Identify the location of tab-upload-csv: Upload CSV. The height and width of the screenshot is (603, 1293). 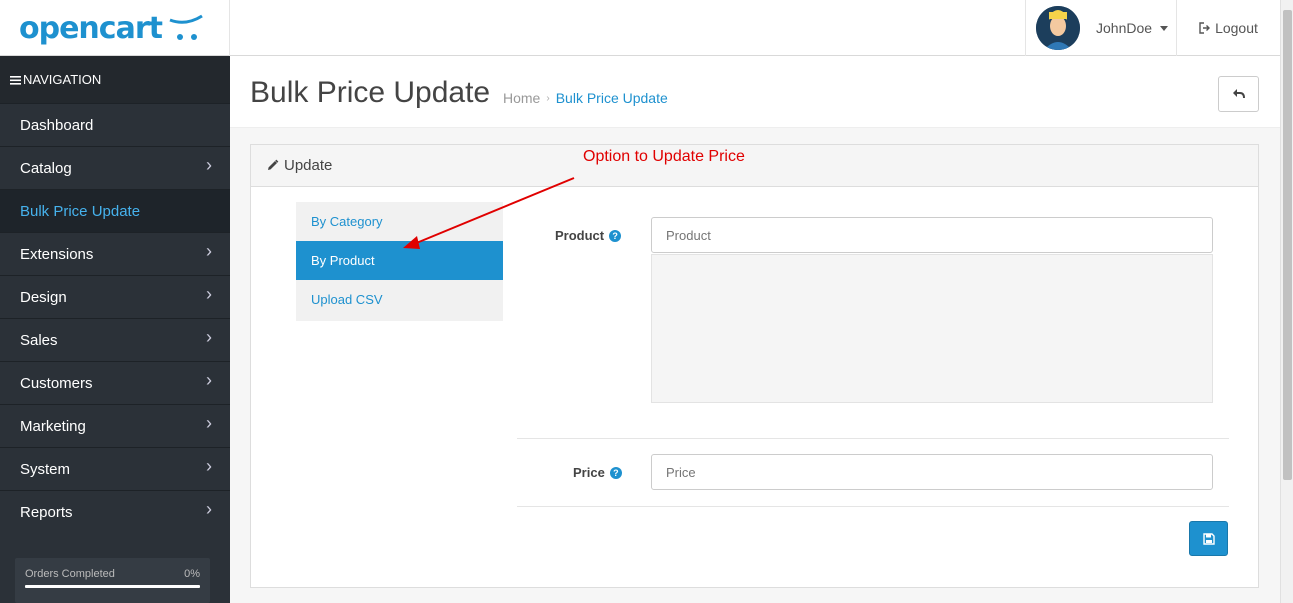
(399, 299).